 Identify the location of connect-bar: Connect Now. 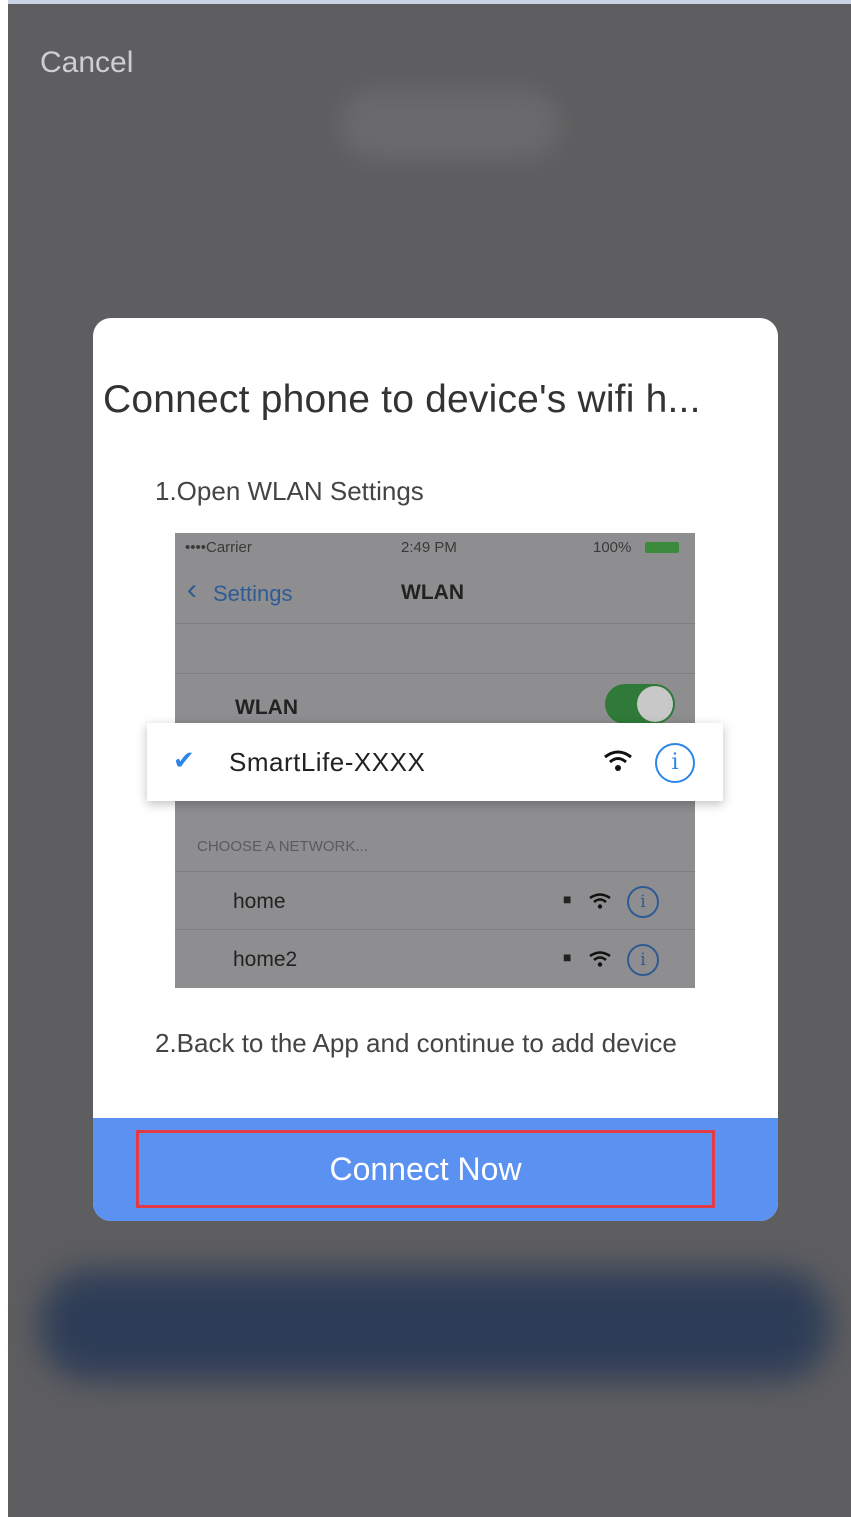
(435, 1169).